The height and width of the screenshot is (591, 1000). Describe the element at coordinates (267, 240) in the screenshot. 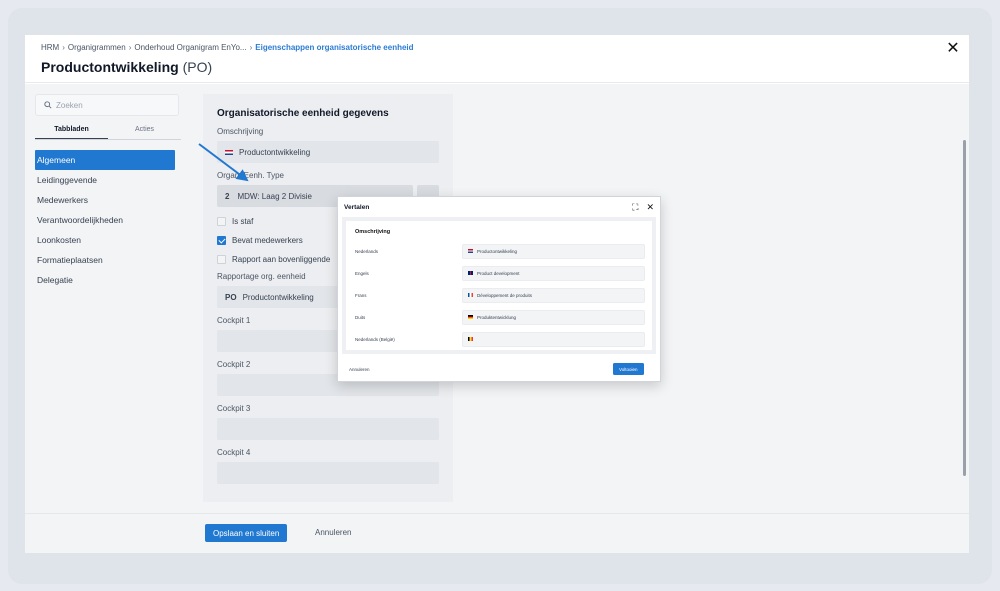

I see `checkbox-label: Bevat medewerkers` at that location.